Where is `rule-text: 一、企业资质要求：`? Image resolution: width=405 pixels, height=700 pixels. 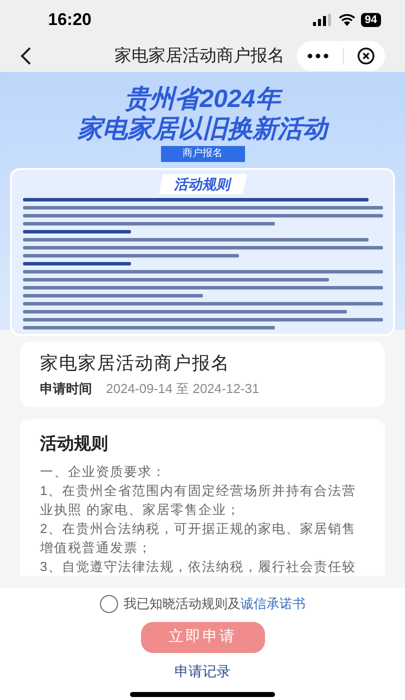
rule-text: 一、企业资质要求： is located at coordinates (103, 472).